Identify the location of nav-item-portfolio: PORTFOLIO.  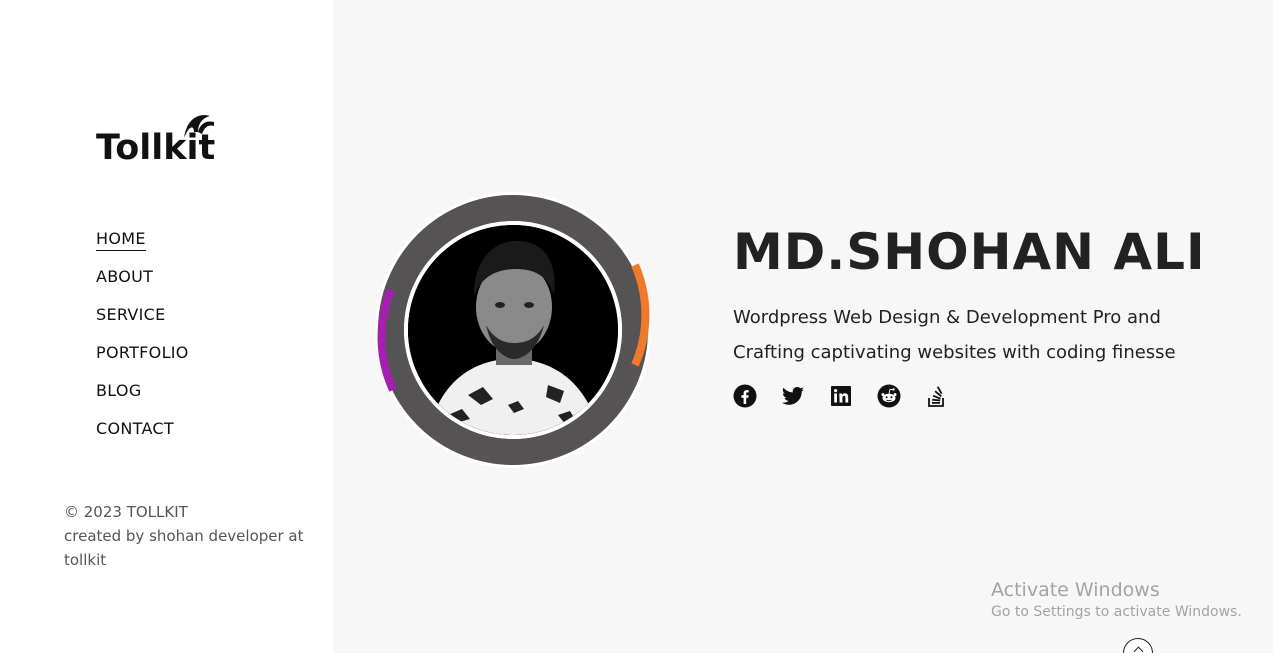
(142, 353).